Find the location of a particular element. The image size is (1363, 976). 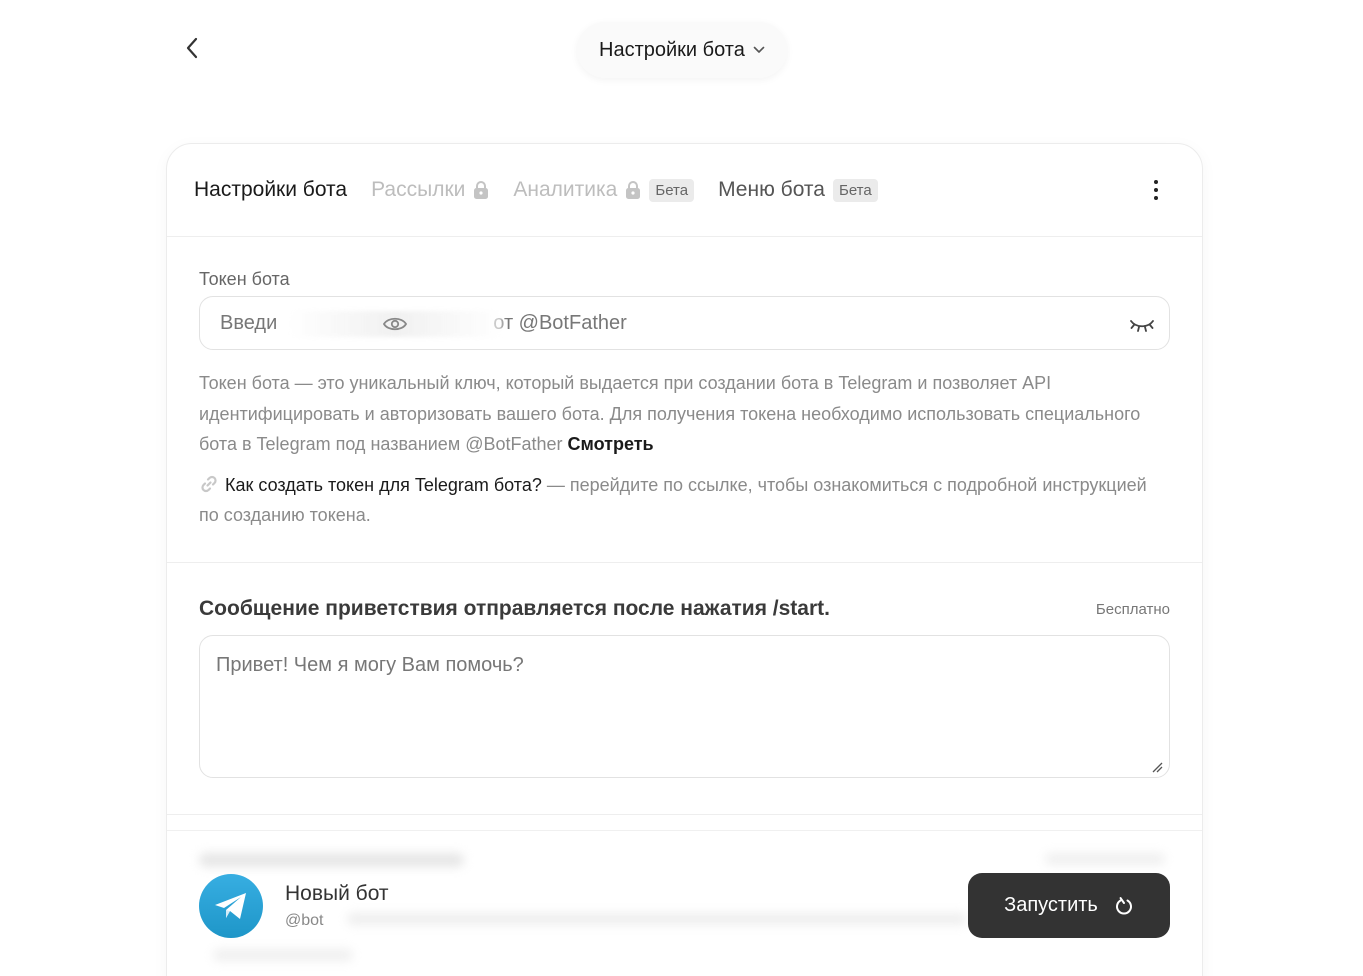

tab-label: Аналитика is located at coordinates (565, 189).